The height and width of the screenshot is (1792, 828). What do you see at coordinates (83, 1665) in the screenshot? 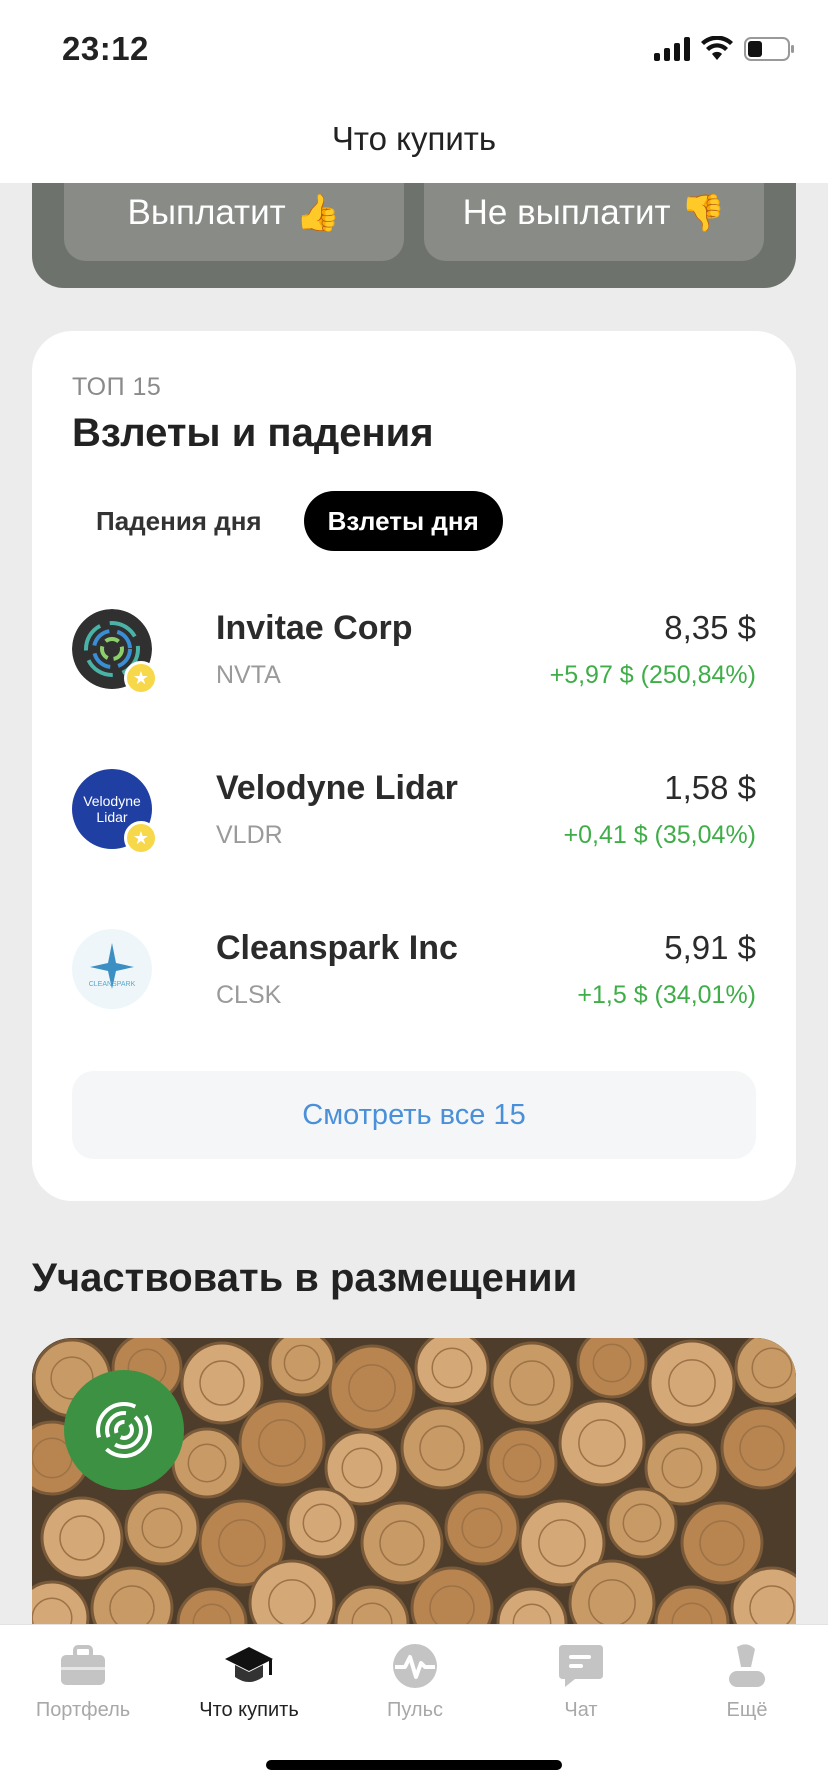
I see `briefcase-icon` at bounding box center [83, 1665].